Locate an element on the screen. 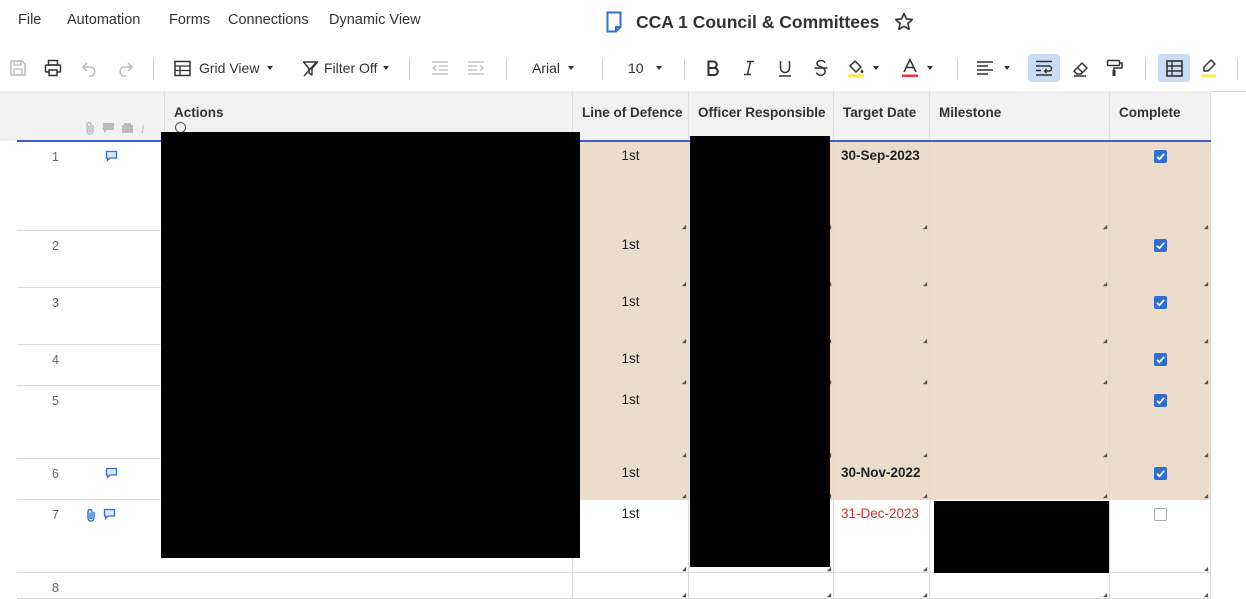  cell-line is located at coordinates (631, 586).